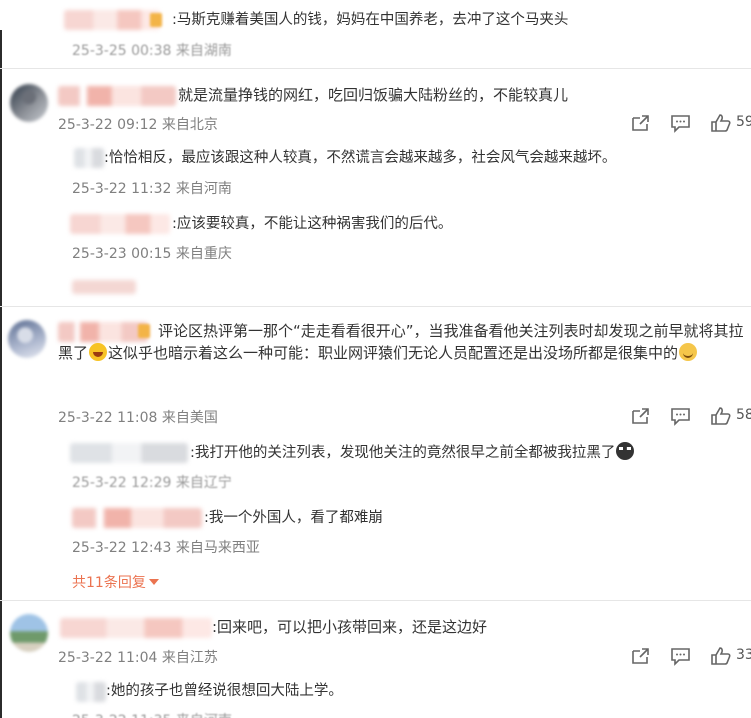 This screenshot has height=718, width=751. I want to click on scroll-edge, so click(1, 374).